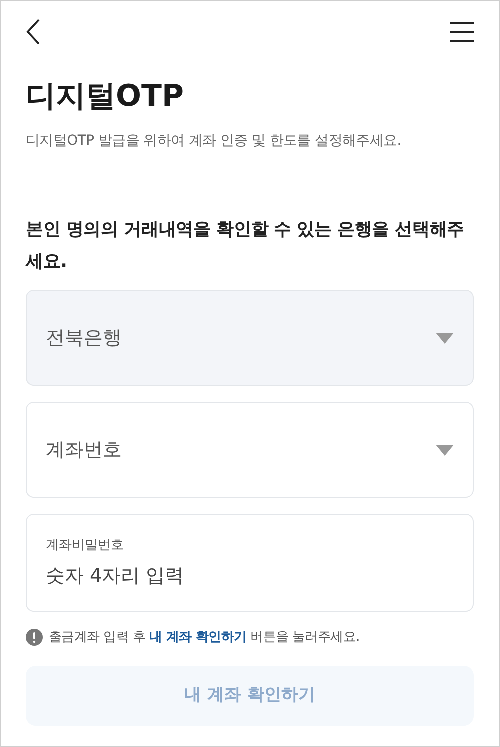 The width and height of the screenshot is (500, 747). Describe the element at coordinates (250, 450) in the screenshot. I see `dropdown-field: 계좌번호` at that location.